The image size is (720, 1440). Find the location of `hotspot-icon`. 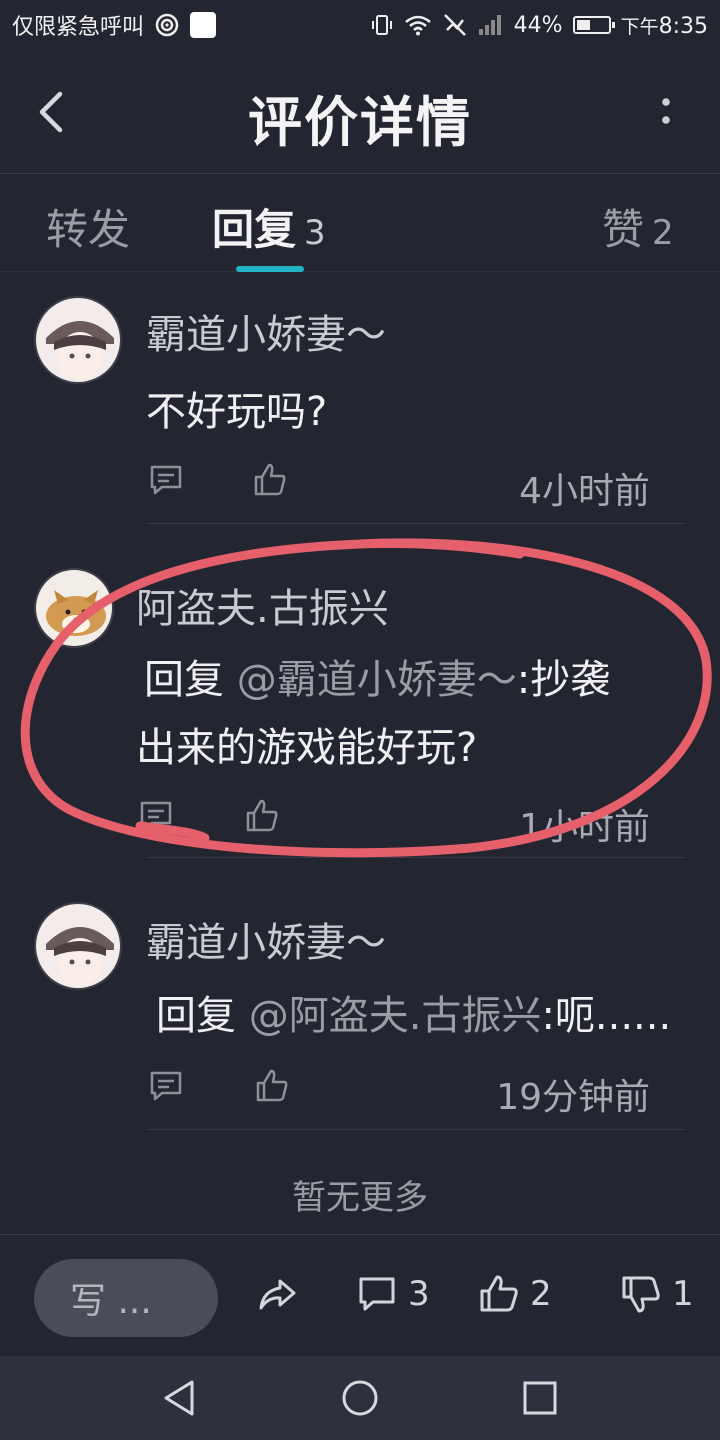

hotspot-icon is located at coordinates (167, 25).